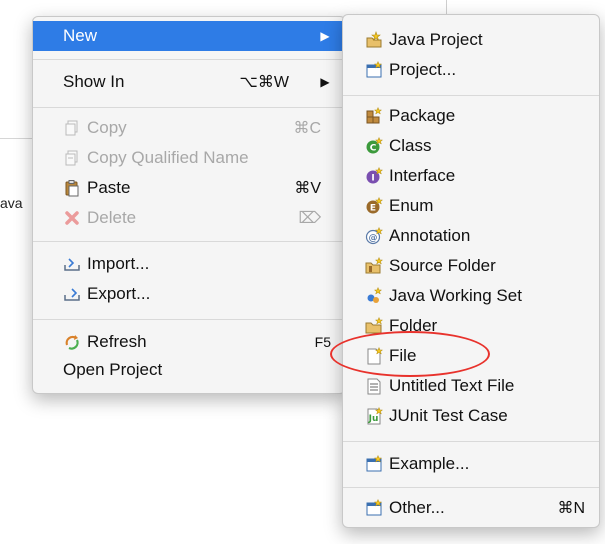 This screenshot has width=605, height=544. What do you see at coordinates (72, 128) in the screenshot?
I see `copy-icon` at bounding box center [72, 128].